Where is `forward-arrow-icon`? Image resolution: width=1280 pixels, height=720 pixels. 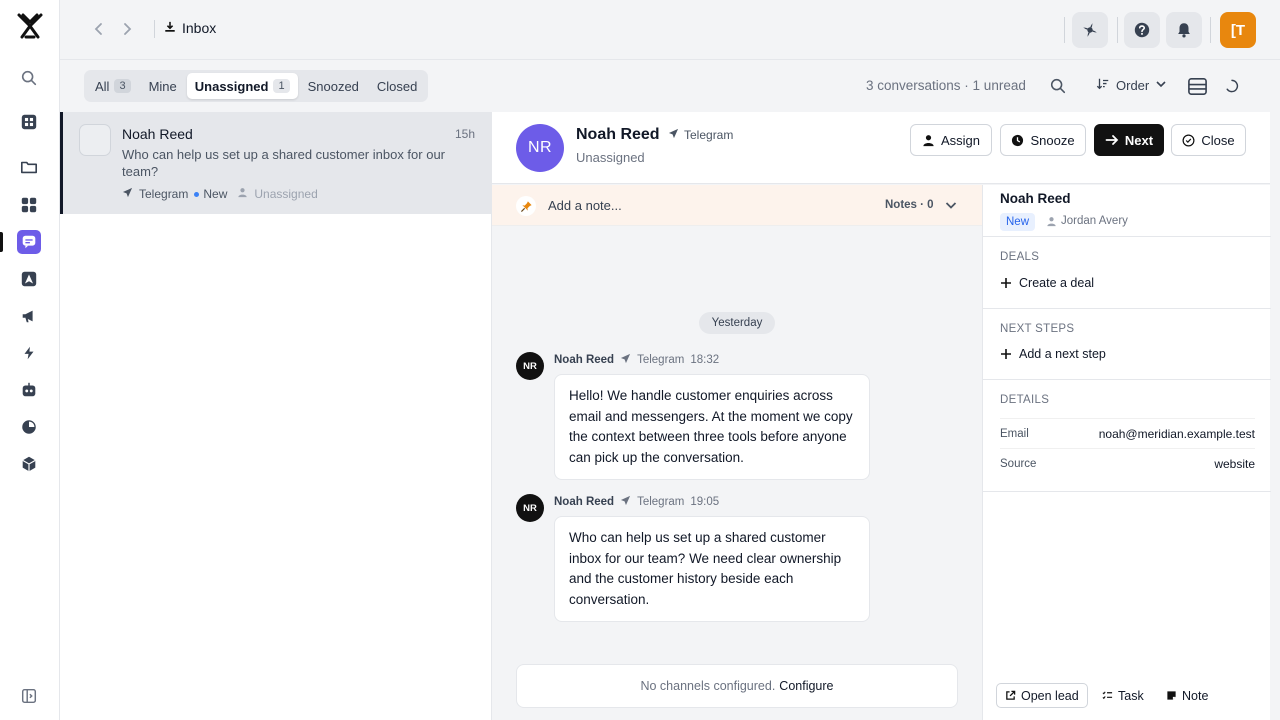
forward-arrow-icon is located at coordinates (127, 29).